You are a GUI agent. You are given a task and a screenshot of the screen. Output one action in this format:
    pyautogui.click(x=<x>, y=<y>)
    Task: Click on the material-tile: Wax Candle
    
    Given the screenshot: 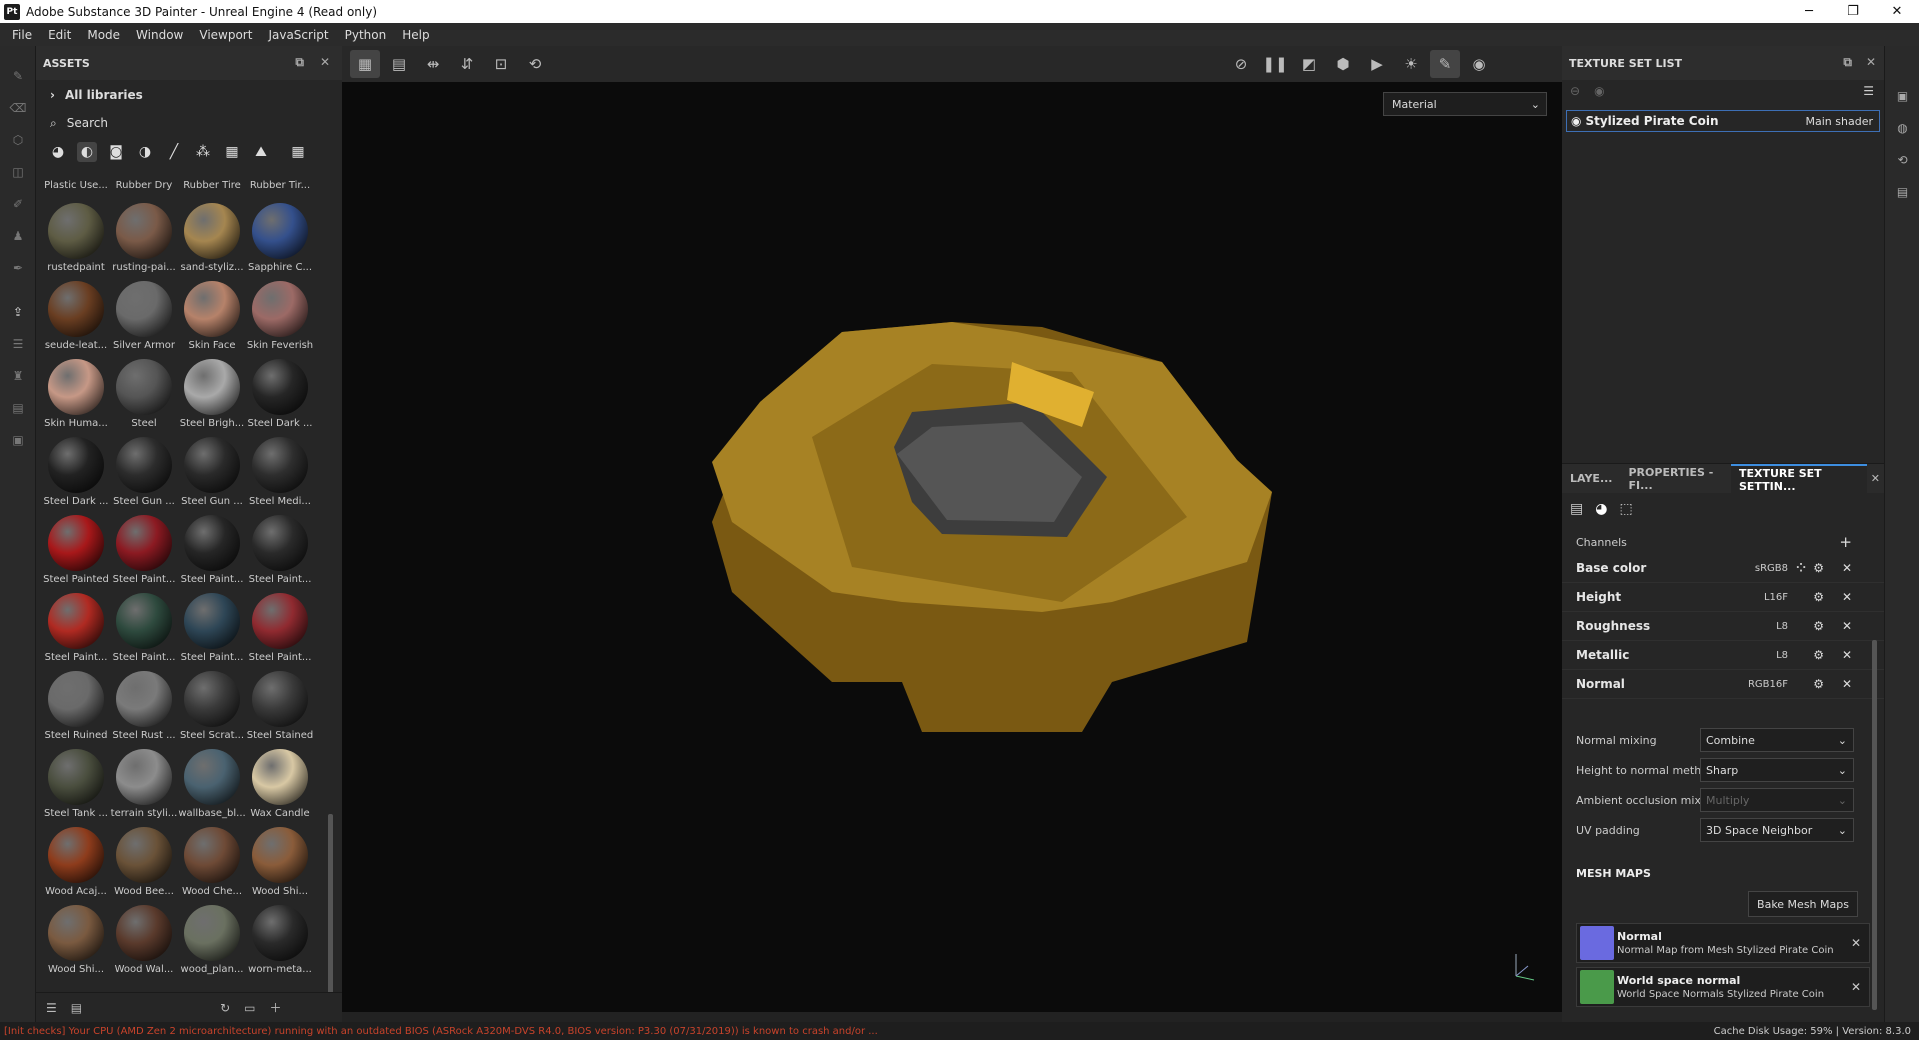 What is the action you would take?
    pyautogui.click(x=280, y=783)
    